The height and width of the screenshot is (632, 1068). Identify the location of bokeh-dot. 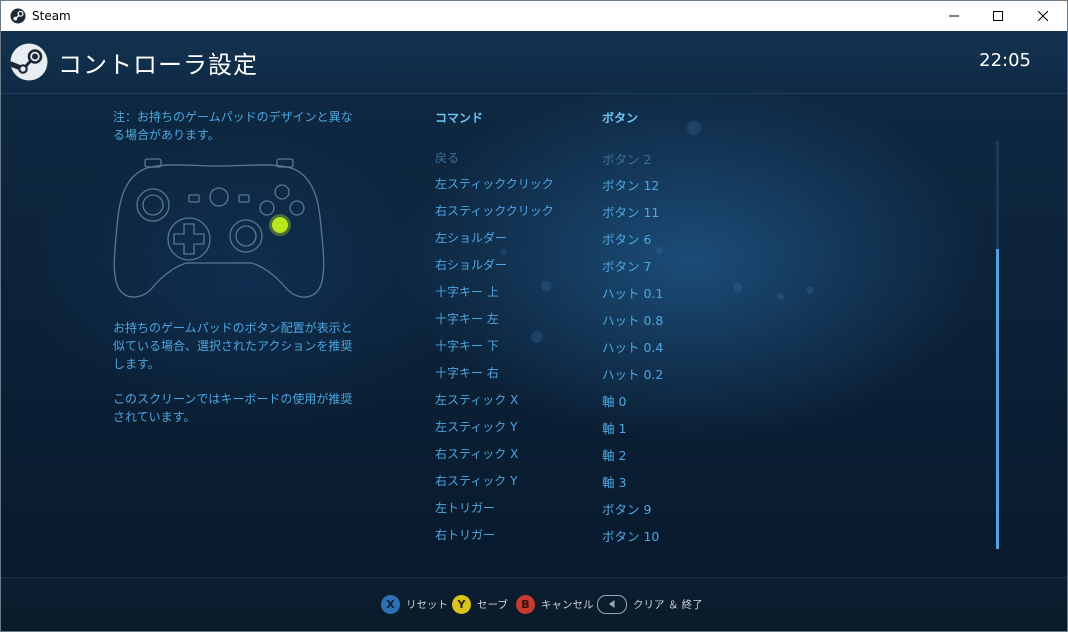
(694, 128).